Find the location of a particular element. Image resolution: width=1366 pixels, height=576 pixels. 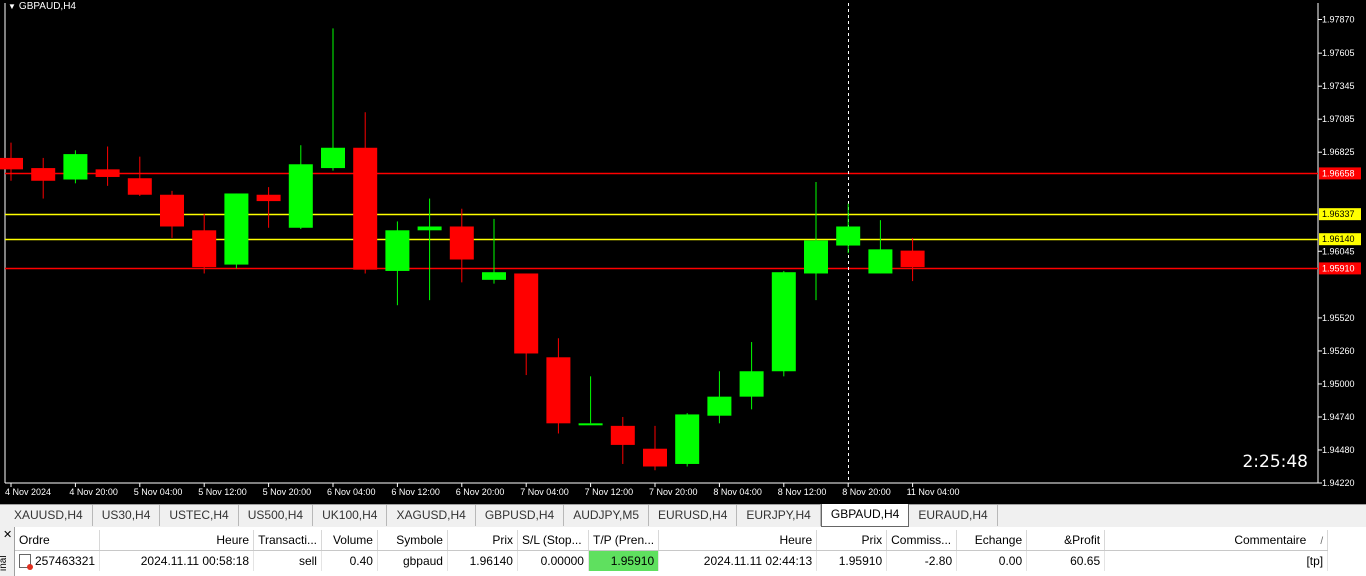

chart-tab-gbpaud-h4: GBPAUD,H4 is located at coordinates (865, 515).